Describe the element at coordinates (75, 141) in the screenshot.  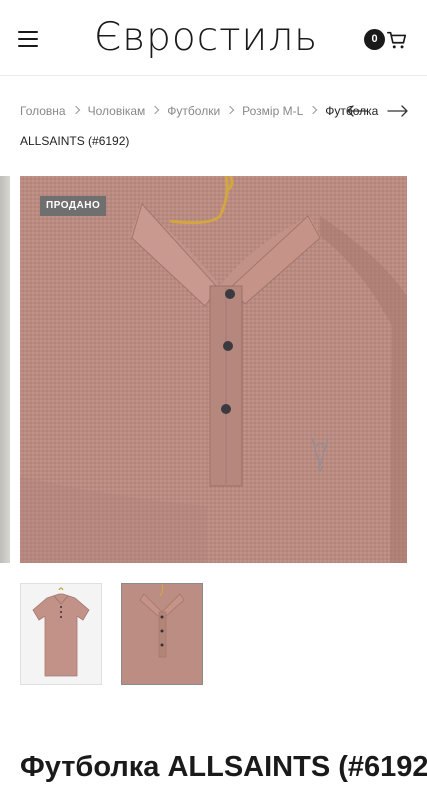
I see `breadcrumb-current-continued: ALLSAINTS (#6192)` at that location.